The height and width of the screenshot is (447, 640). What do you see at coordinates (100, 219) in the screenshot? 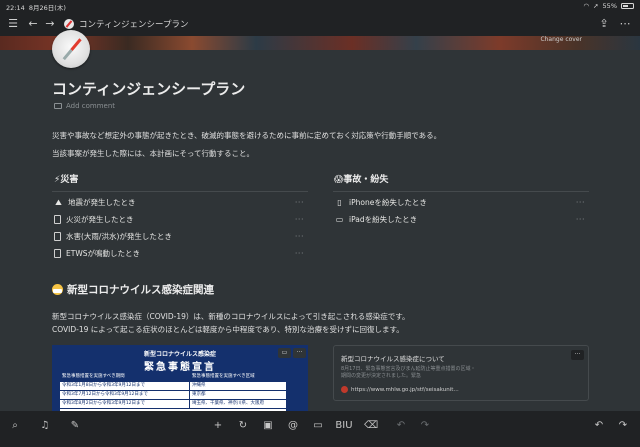
I see `list-item-label: 火災が発生したとき` at bounding box center [100, 219].